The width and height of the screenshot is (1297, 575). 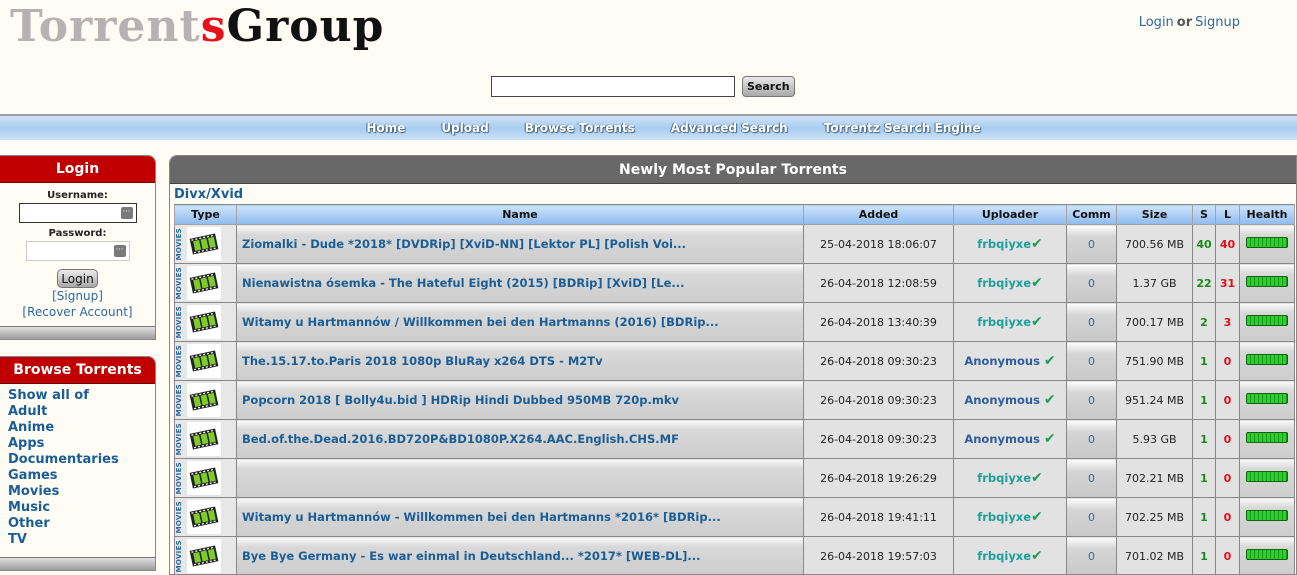 I want to click on size-cell: 5.93 GB, so click(x=1155, y=439).